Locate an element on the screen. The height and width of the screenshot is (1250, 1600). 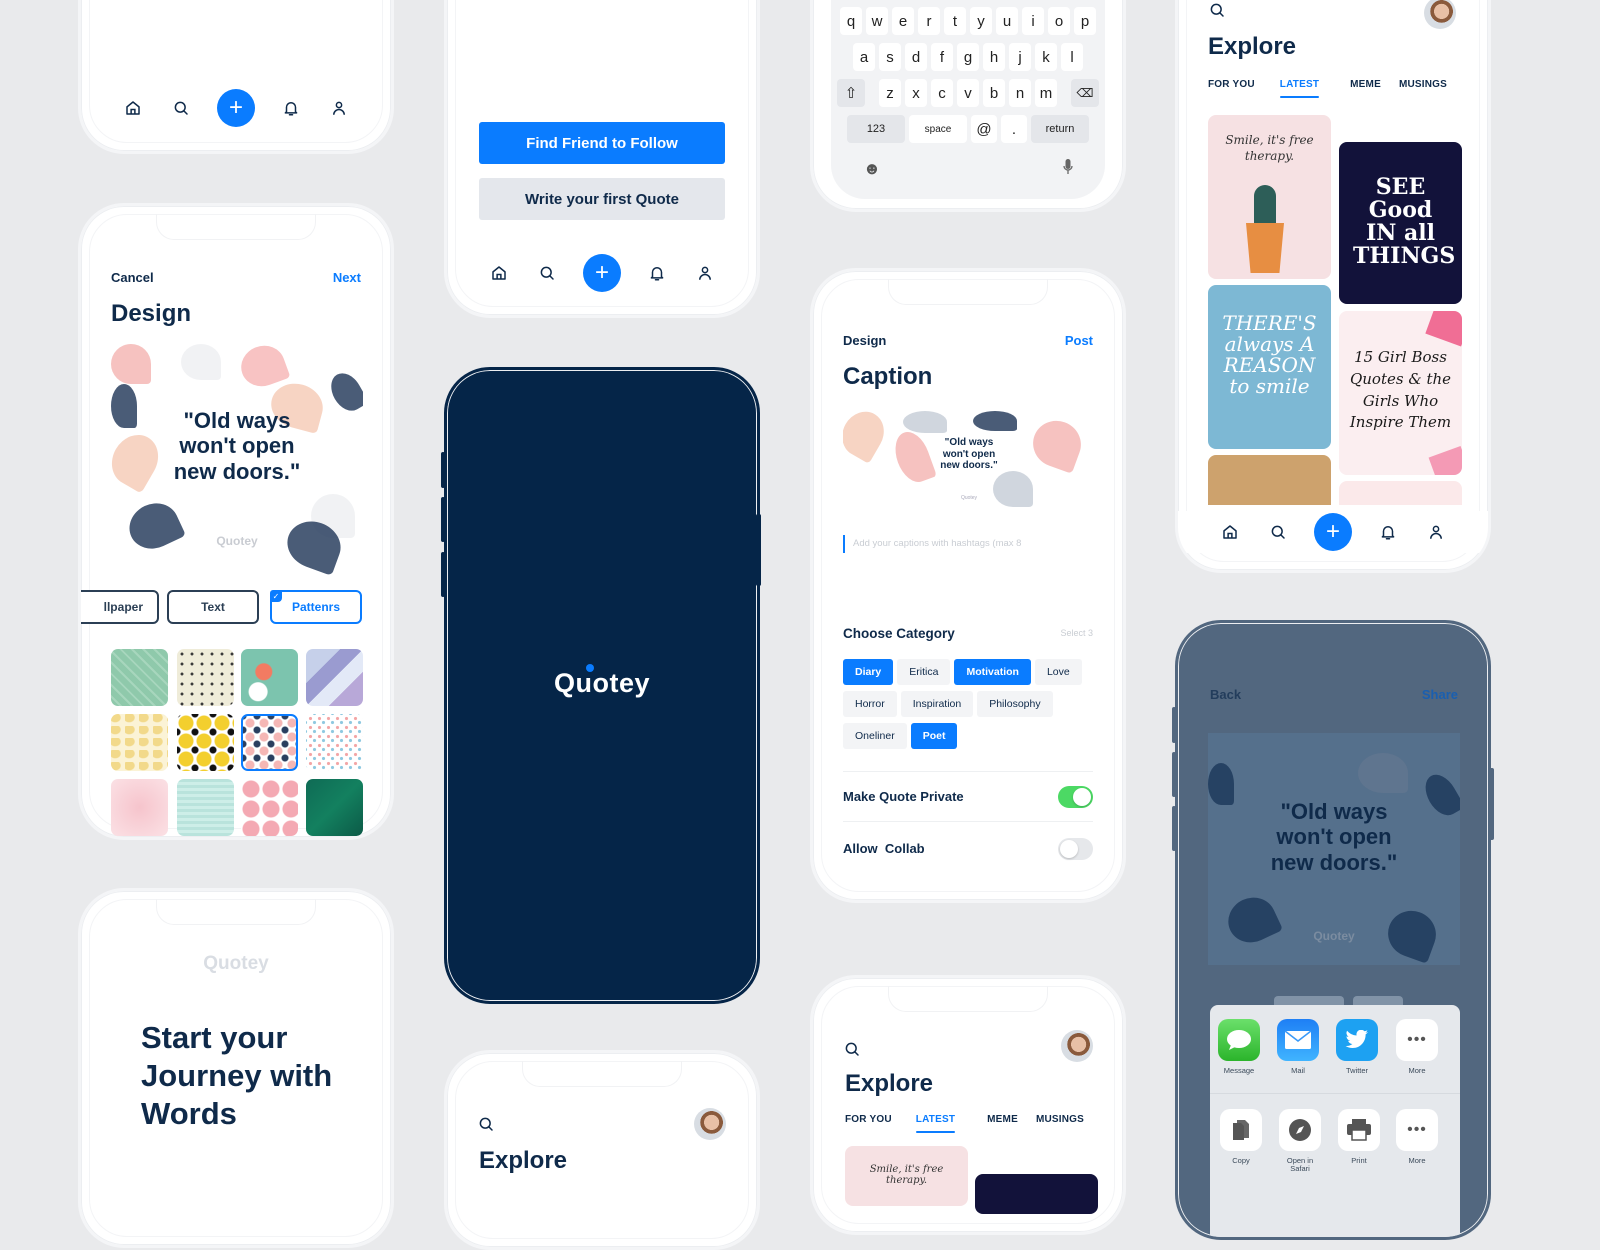
action-copy: Copy is located at coordinates (1241, 1137).